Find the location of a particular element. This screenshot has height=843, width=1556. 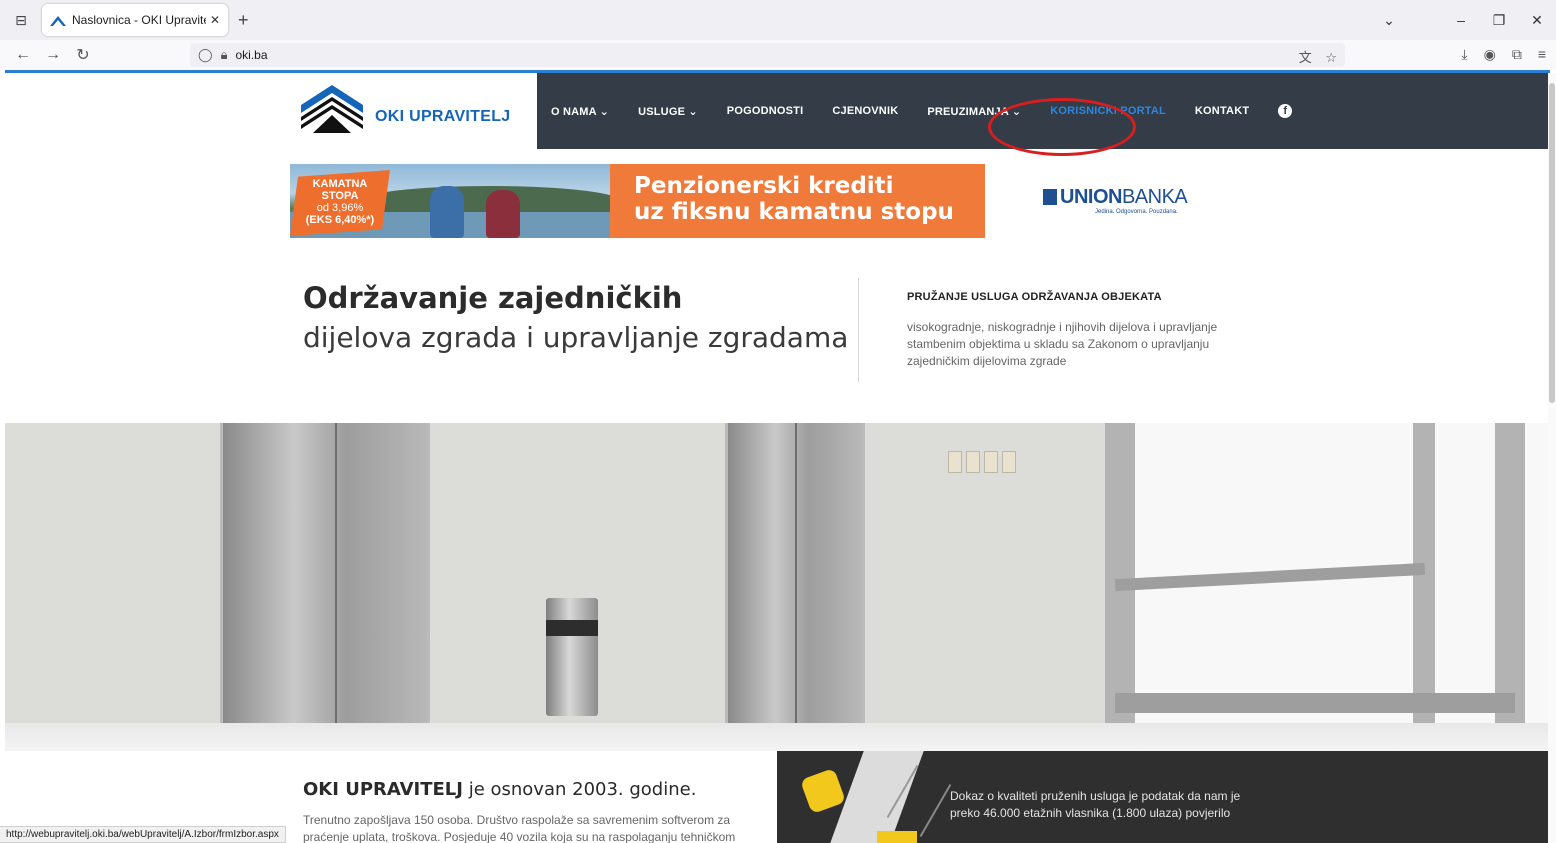

close-window-icon: ✕ is located at coordinates (1537, 20).